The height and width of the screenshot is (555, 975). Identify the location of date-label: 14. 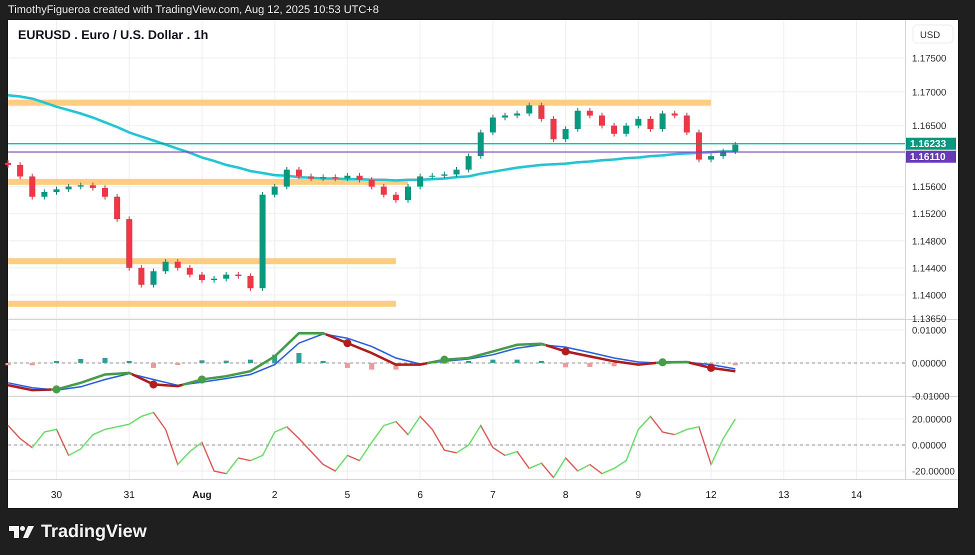
(856, 495).